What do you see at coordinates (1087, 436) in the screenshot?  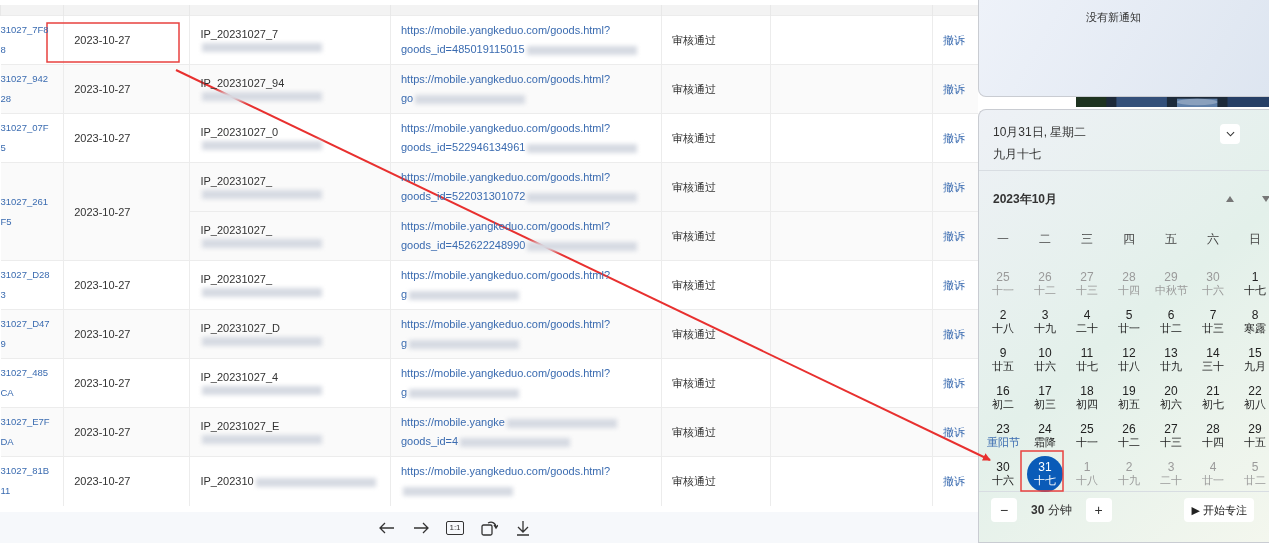 I see `day-cell: 25 十一` at bounding box center [1087, 436].